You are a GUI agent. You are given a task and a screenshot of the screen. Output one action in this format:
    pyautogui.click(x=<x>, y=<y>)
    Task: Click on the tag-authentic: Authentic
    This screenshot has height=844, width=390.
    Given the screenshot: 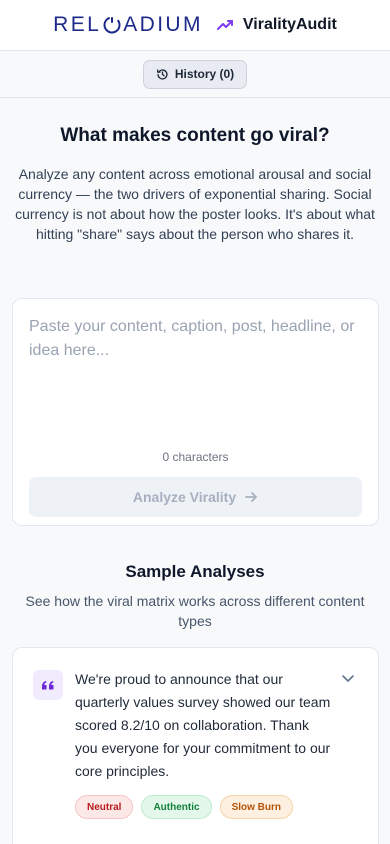 What is the action you would take?
    pyautogui.click(x=176, y=807)
    